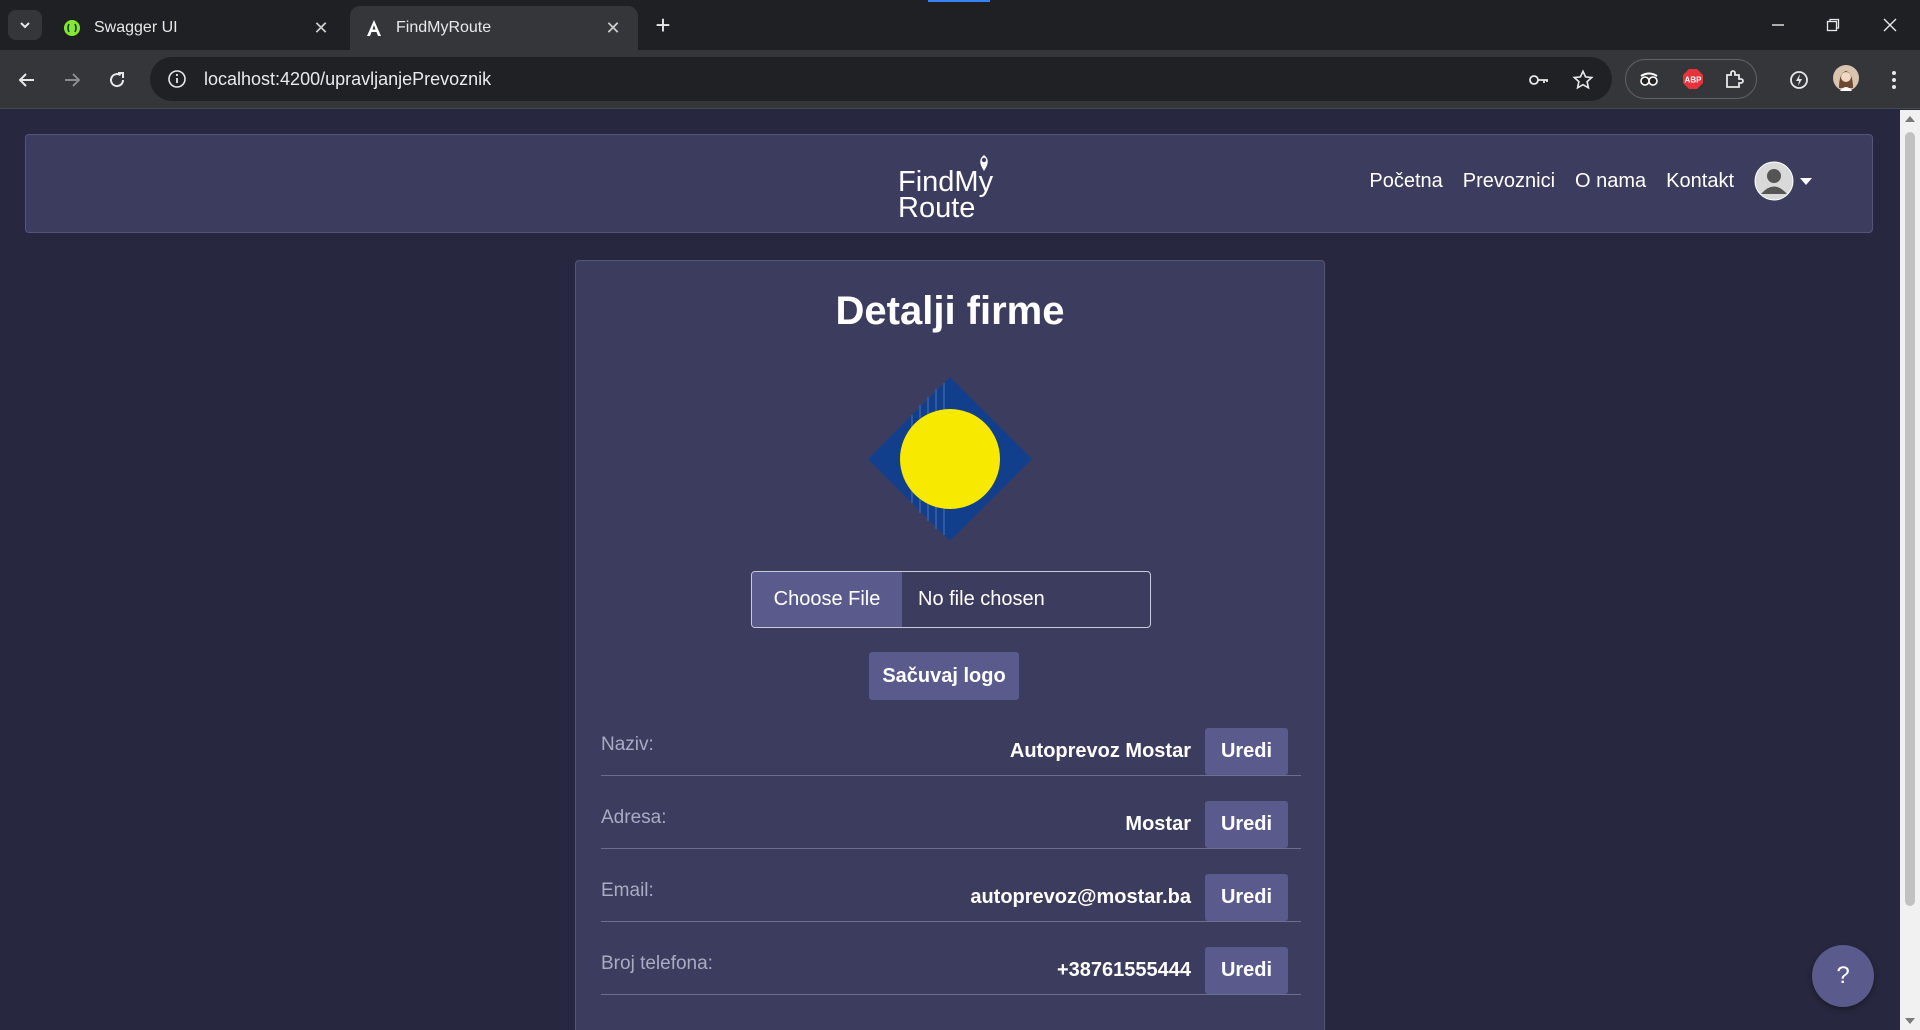 This screenshot has width=1920, height=1030. Describe the element at coordinates (72, 28) in the screenshot. I see `swagger-icon` at that location.